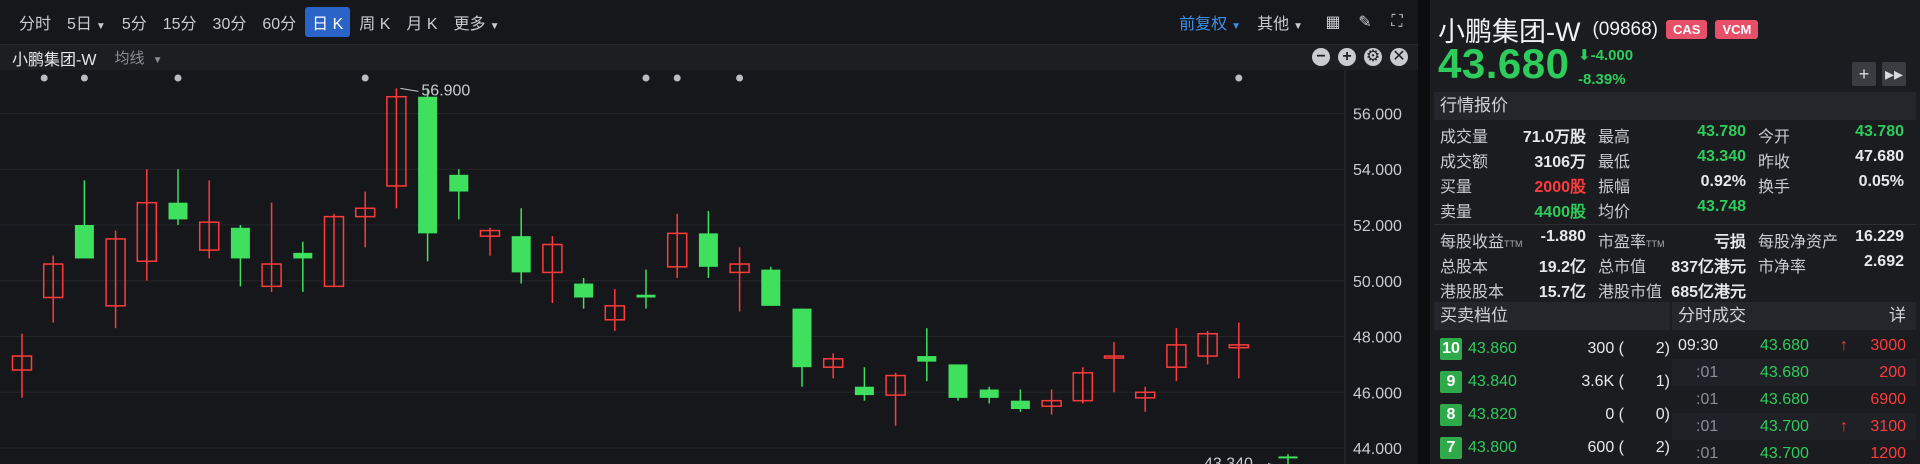 This screenshot has width=1920, height=464. I want to click on ticks-detail-button: 详, so click(1897, 316).